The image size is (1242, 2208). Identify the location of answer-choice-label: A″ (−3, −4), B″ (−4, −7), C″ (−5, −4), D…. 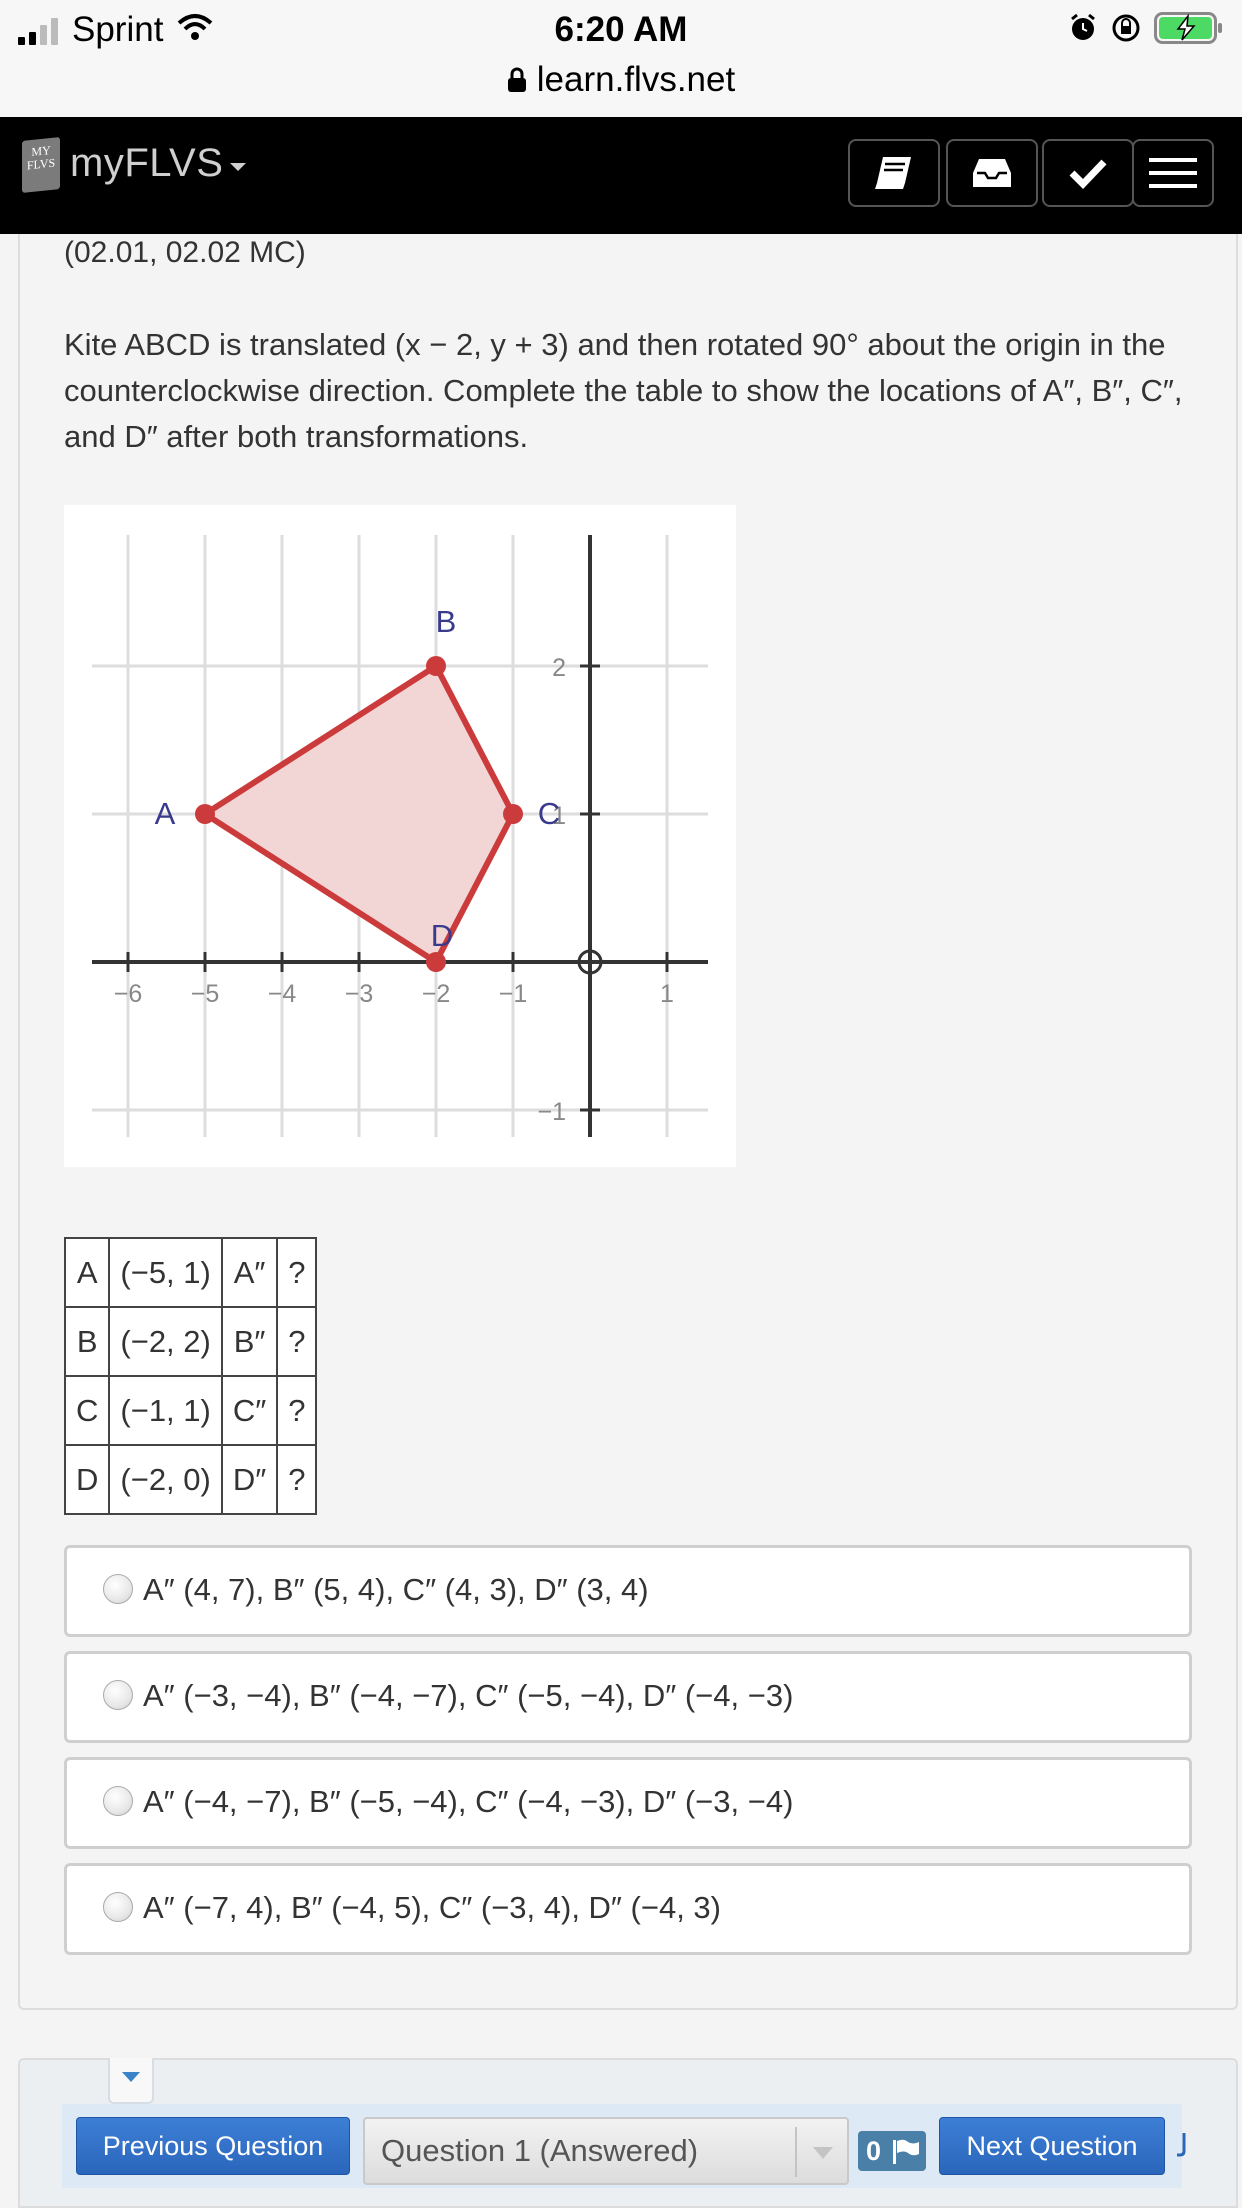
(468, 1695).